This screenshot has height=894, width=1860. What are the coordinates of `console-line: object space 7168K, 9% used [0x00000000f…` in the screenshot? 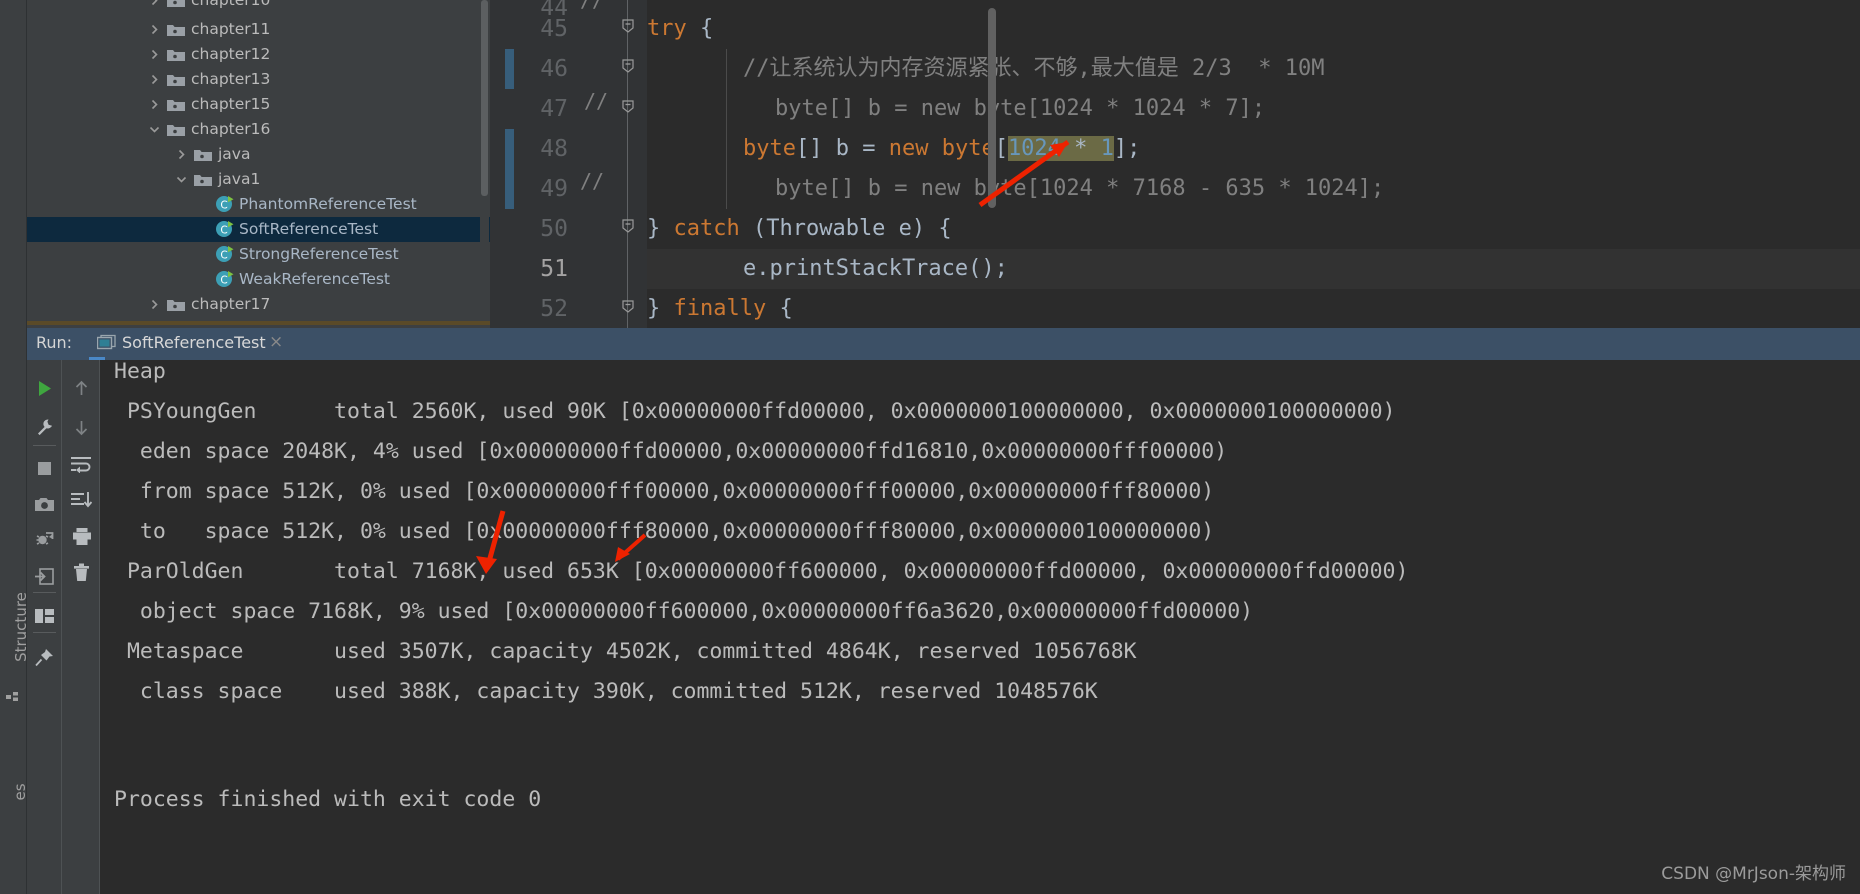 It's located at (684, 611).